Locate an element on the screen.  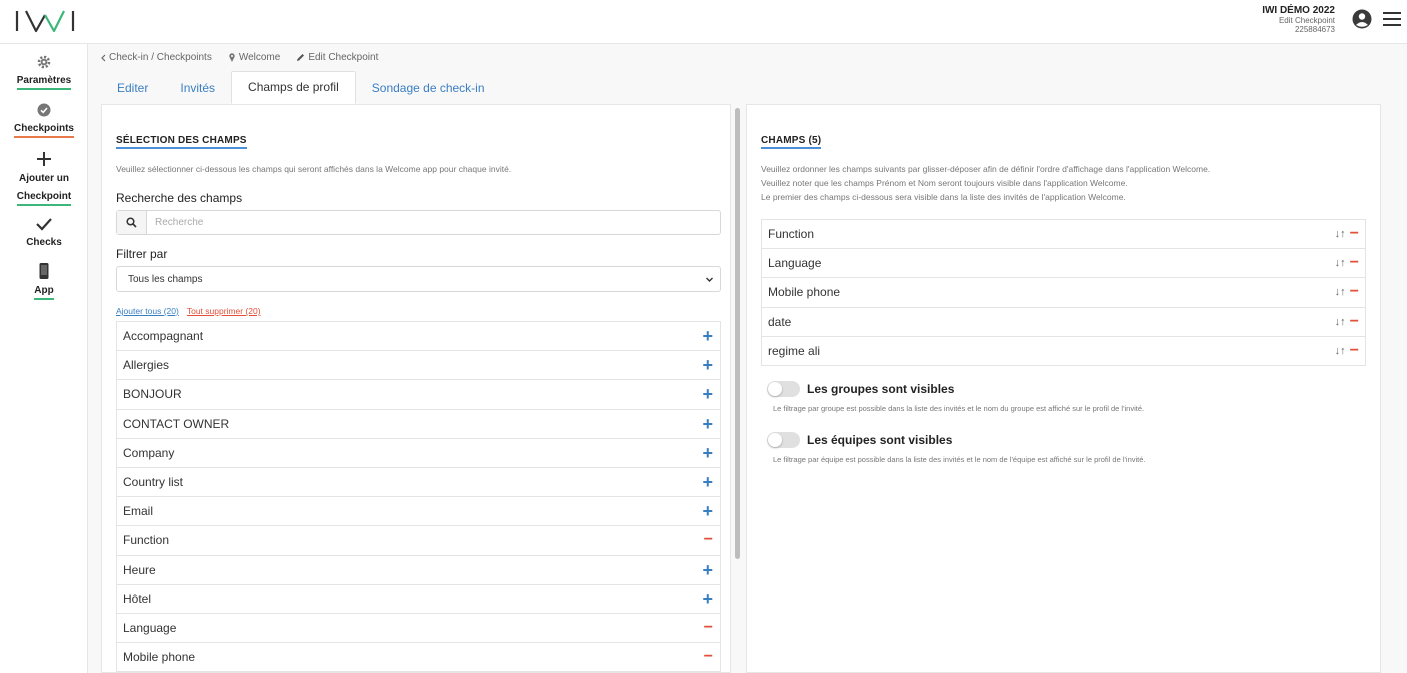
groups-visible-toggle is located at coordinates (783, 389).